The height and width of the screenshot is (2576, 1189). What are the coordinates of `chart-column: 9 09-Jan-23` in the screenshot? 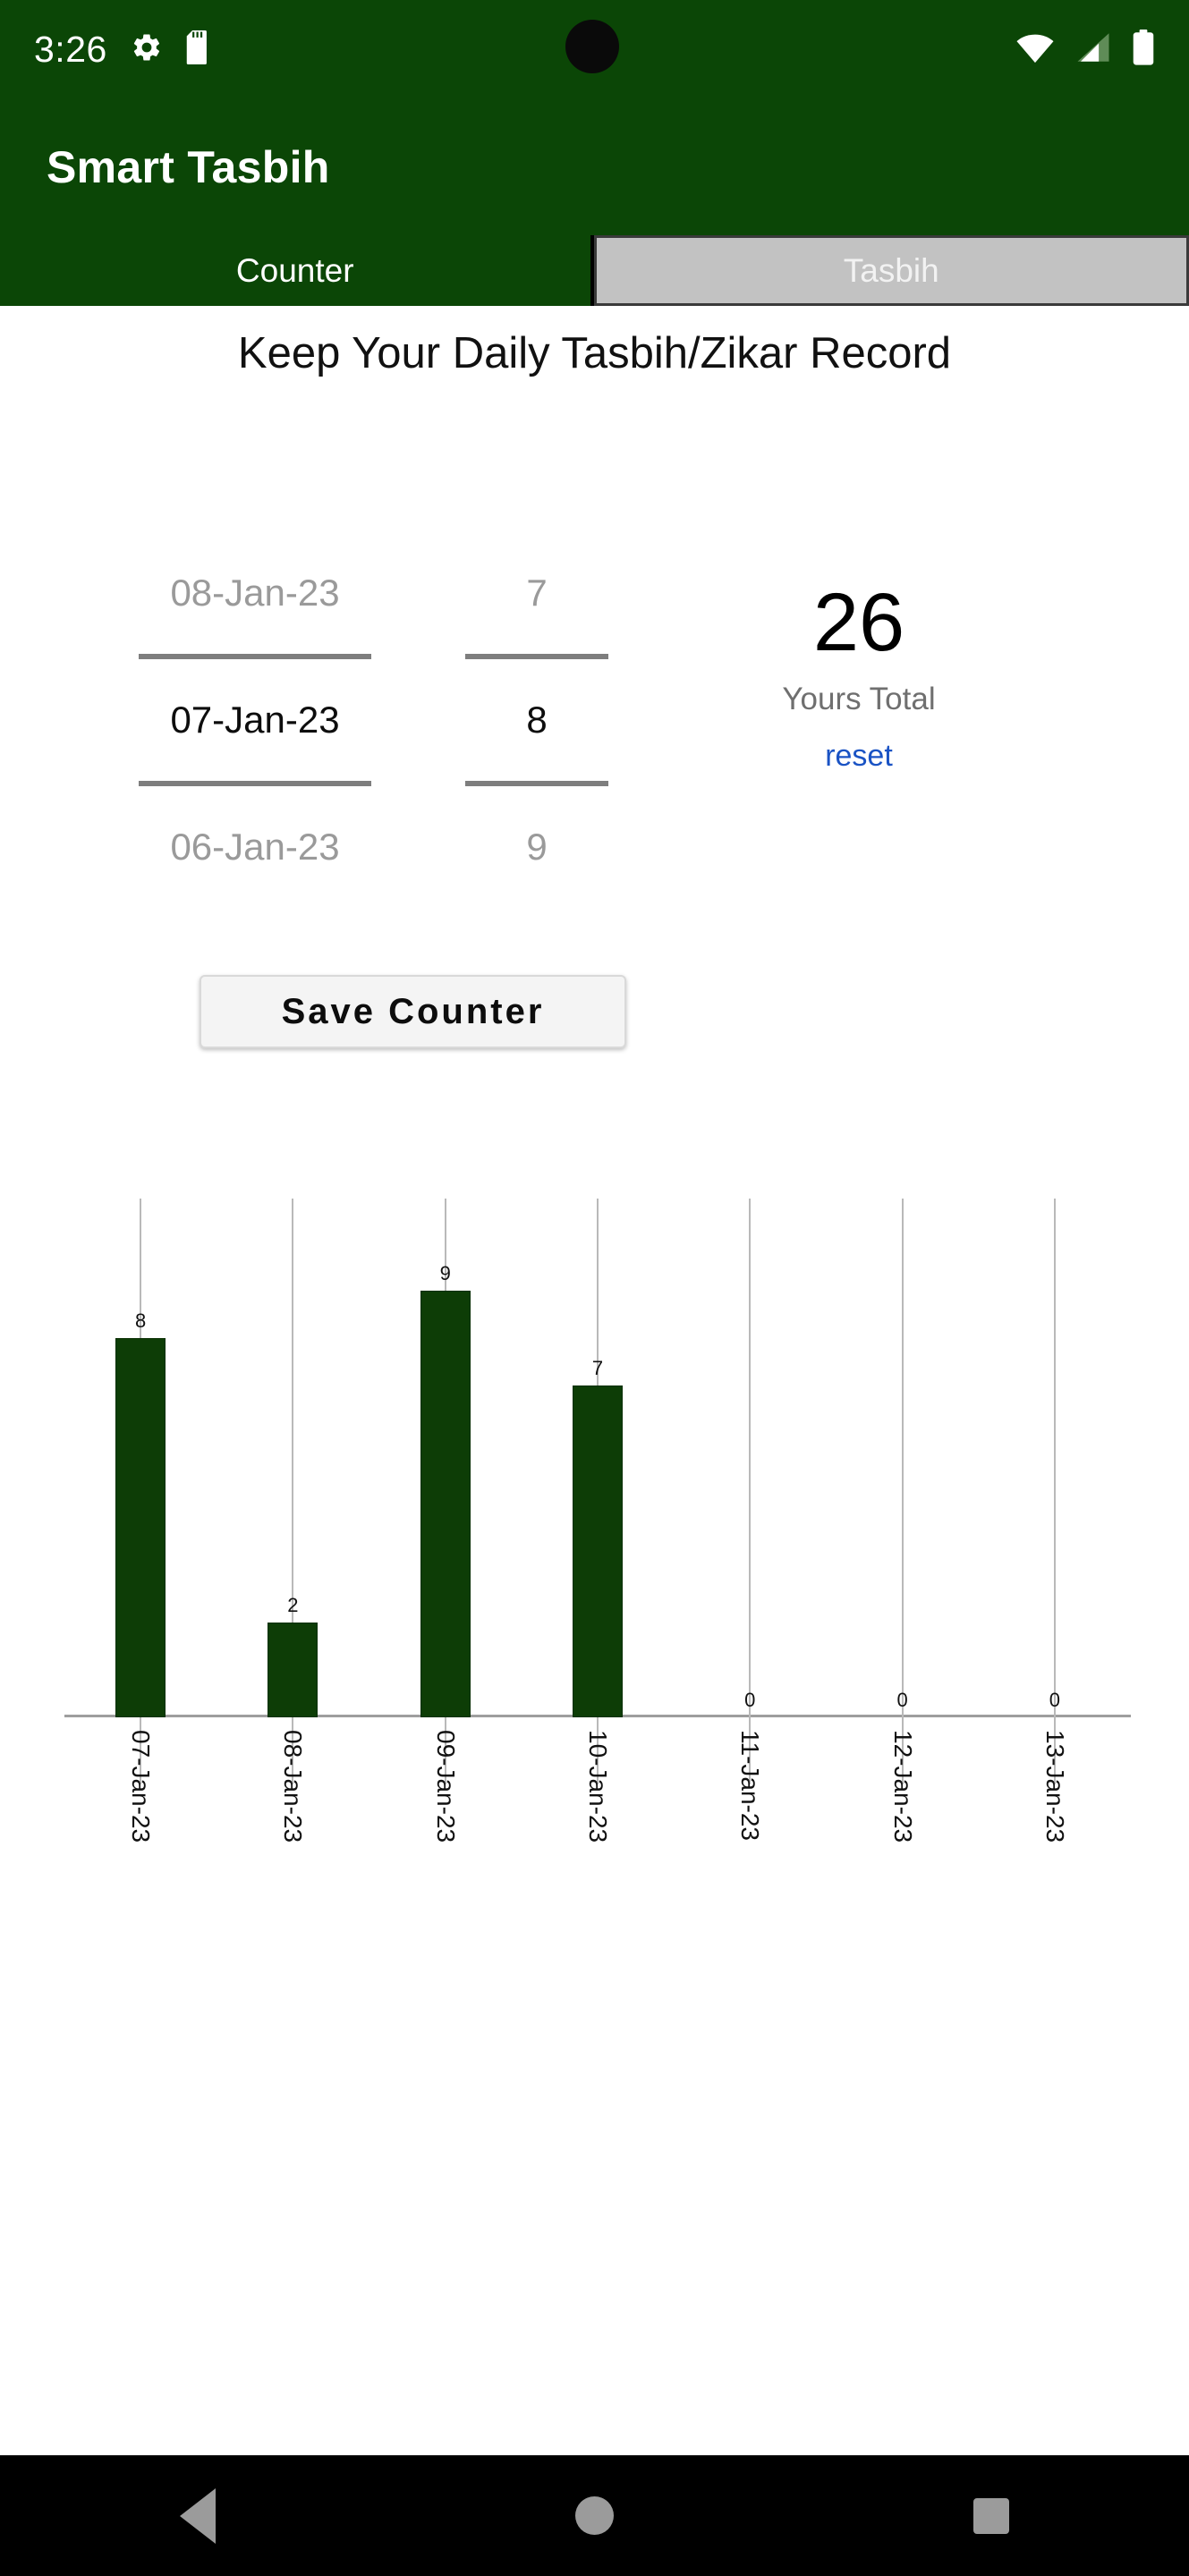 It's located at (445, 1521).